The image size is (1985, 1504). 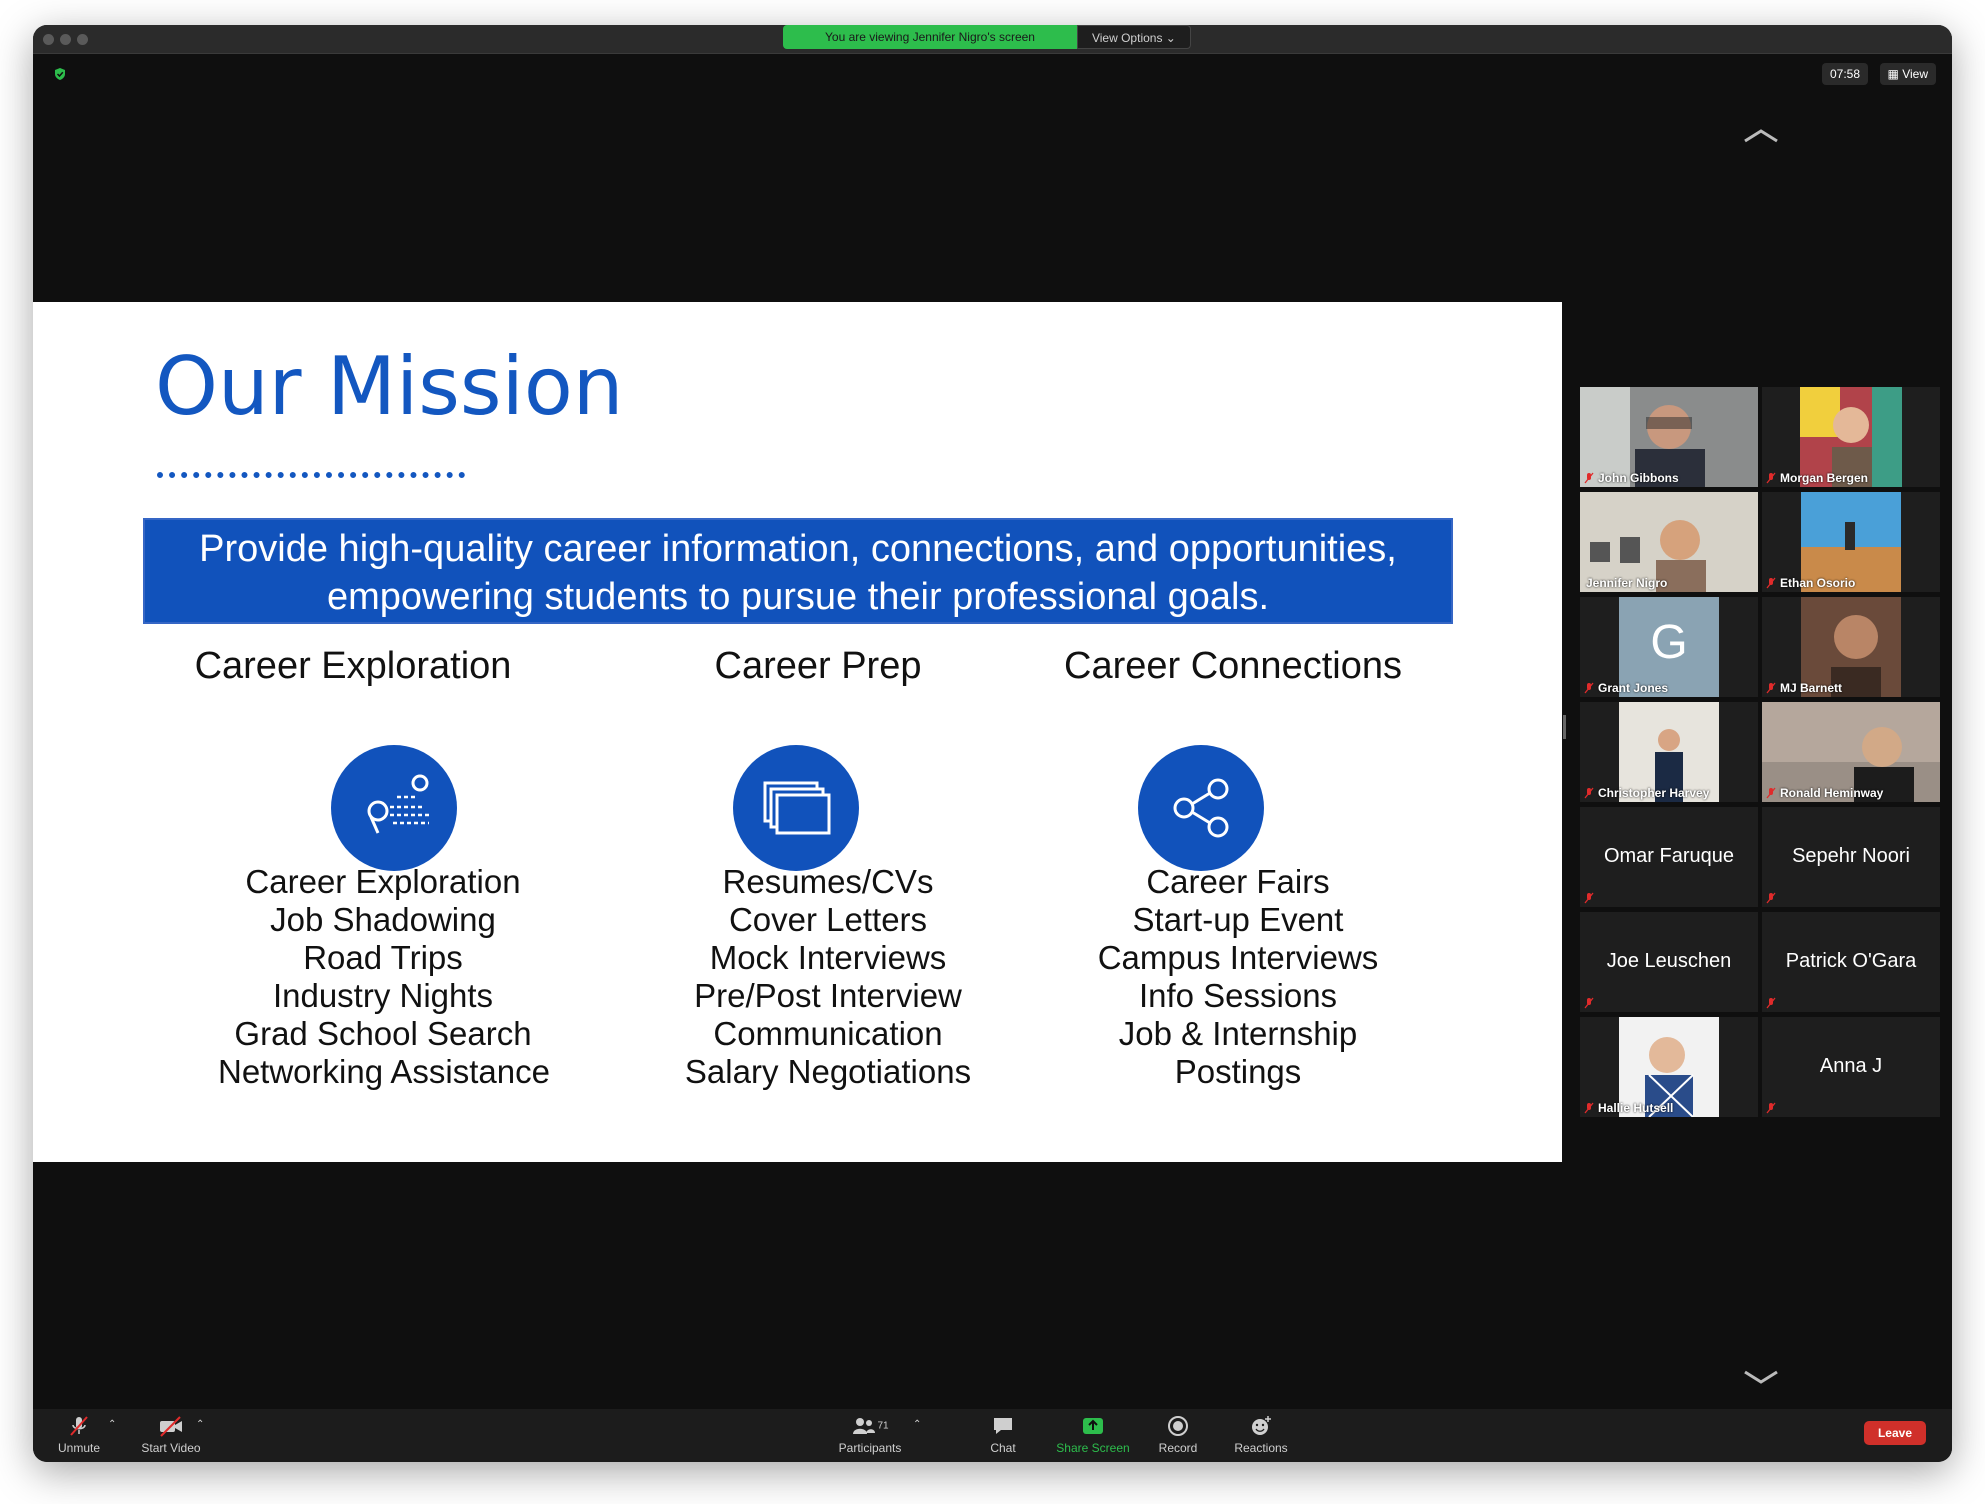 What do you see at coordinates (1669, 437) in the screenshot?
I see `participant-tile: John Gibbons` at bounding box center [1669, 437].